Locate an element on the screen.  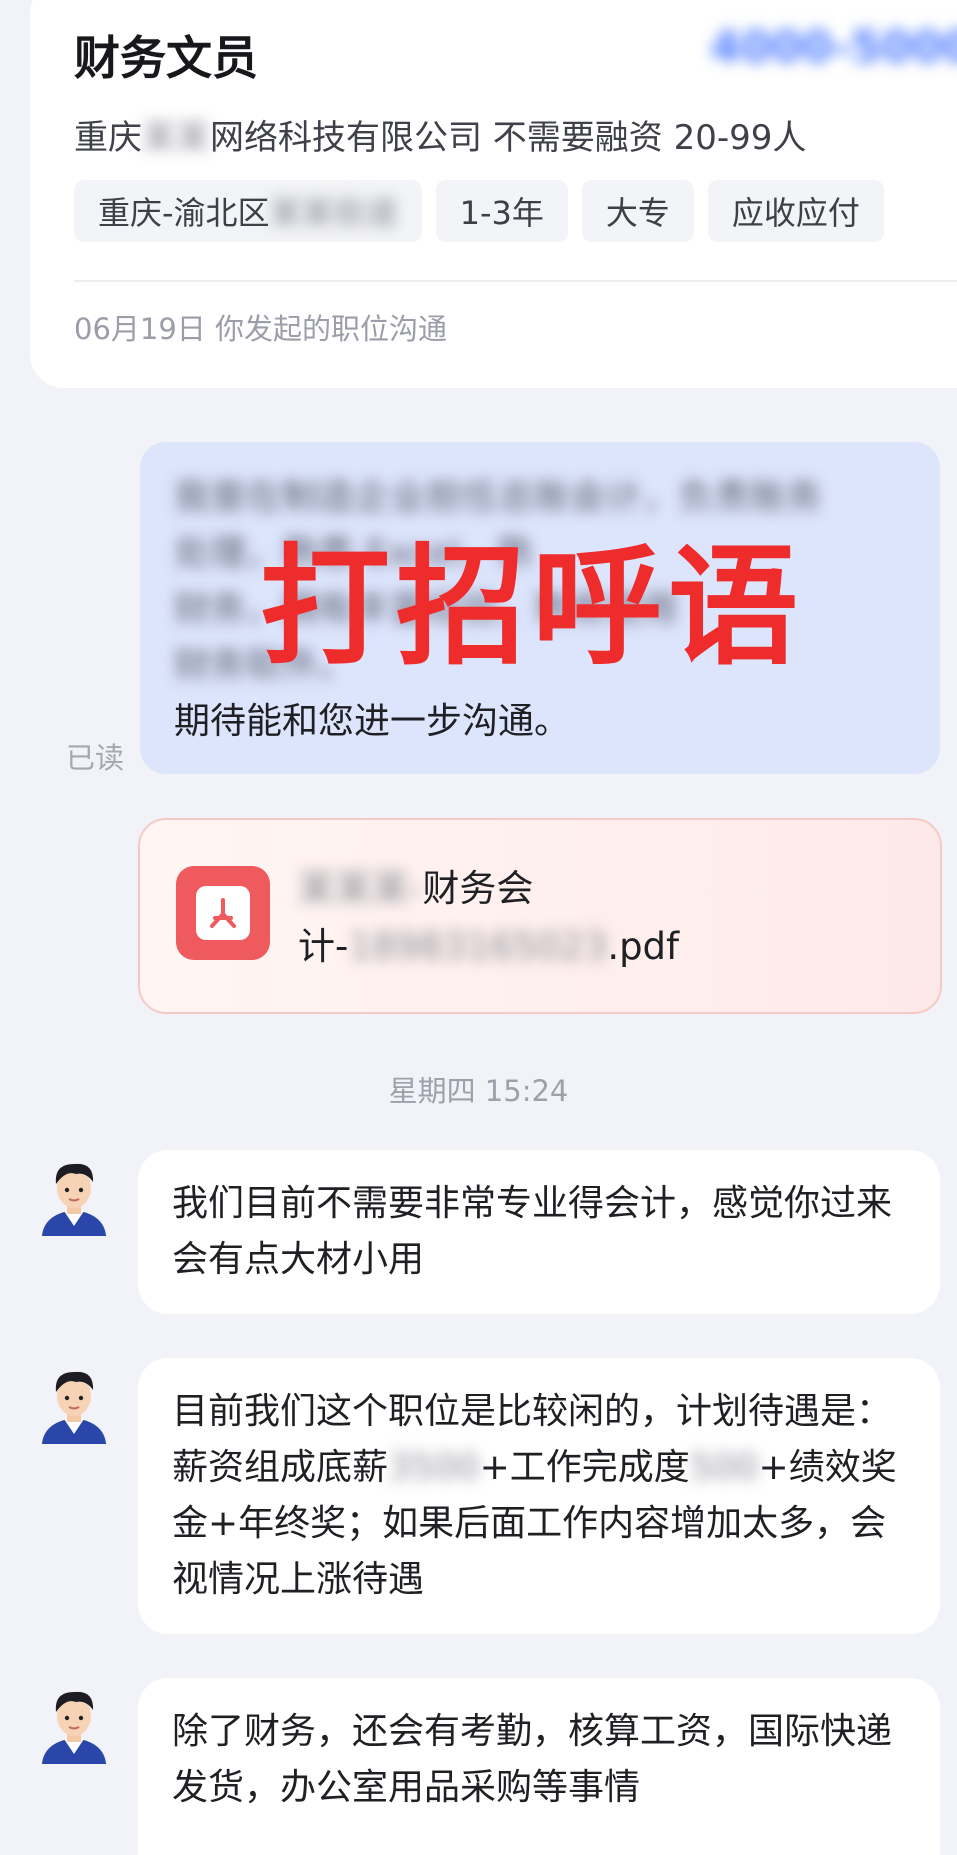
attachment-filename: 某某某-财务会 计-18983165023.pdf is located at coordinates (508, 918).